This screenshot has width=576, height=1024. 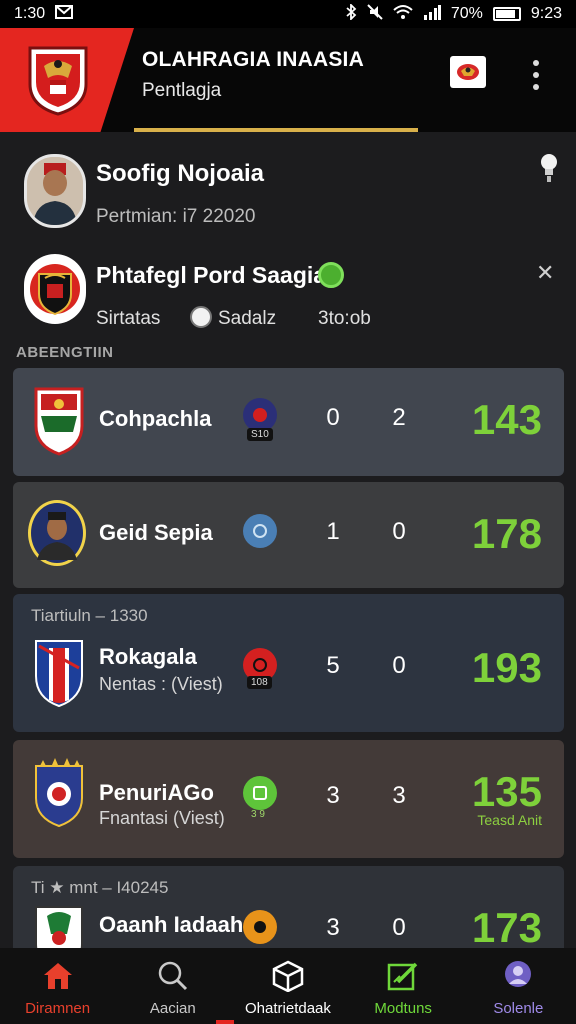 I want to click on status-clock: 9:23, so click(x=546, y=13).